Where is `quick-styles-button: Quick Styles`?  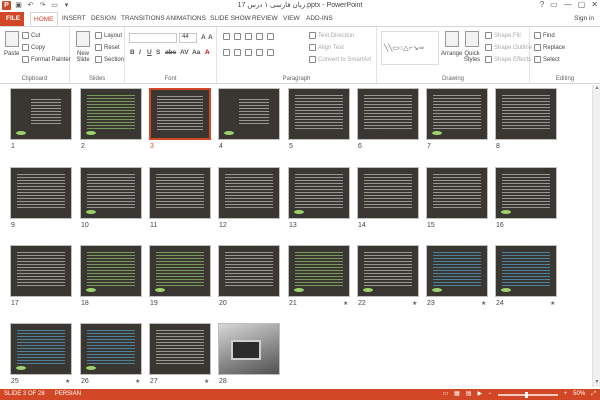
quick-styles-button: Quick Styles is located at coordinates (472, 47).